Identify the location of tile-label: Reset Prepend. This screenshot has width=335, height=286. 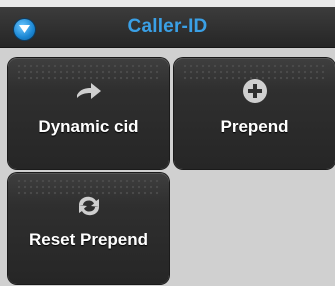
(88, 239).